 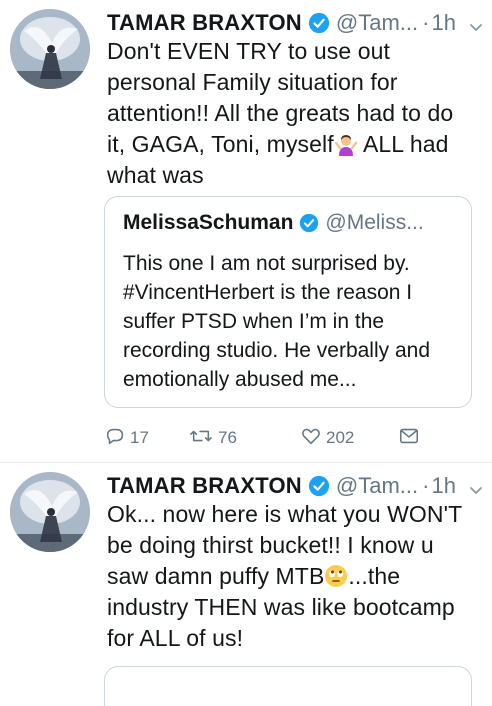 I want to click on direct-message-button, so click(x=411, y=438).